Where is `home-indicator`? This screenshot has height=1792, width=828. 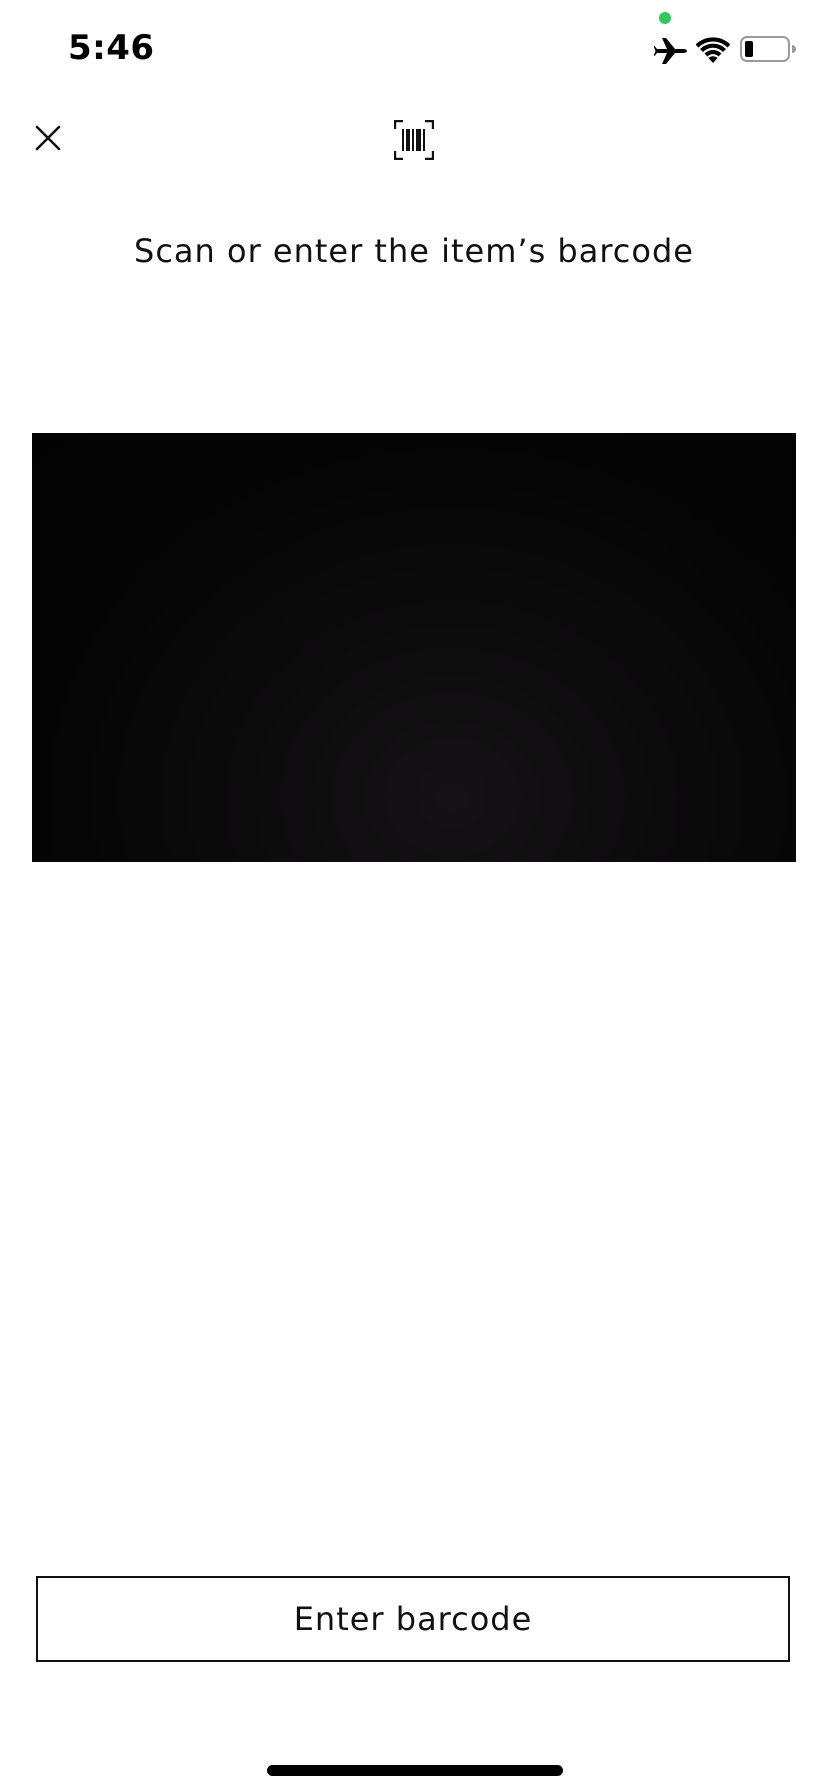
home-indicator is located at coordinates (415, 1770).